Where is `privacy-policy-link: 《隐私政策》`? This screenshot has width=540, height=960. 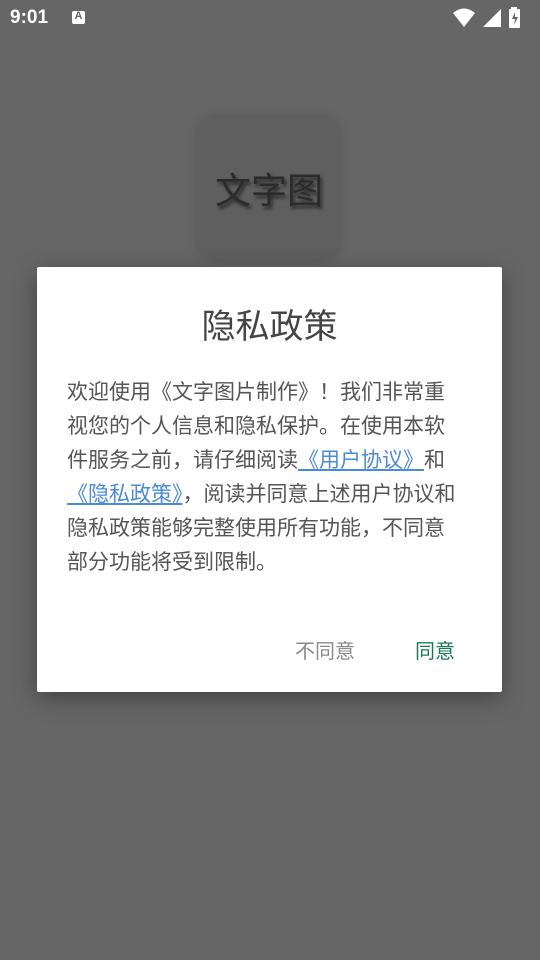 privacy-policy-link: 《隐私政策》 is located at coordinates (125, 494).